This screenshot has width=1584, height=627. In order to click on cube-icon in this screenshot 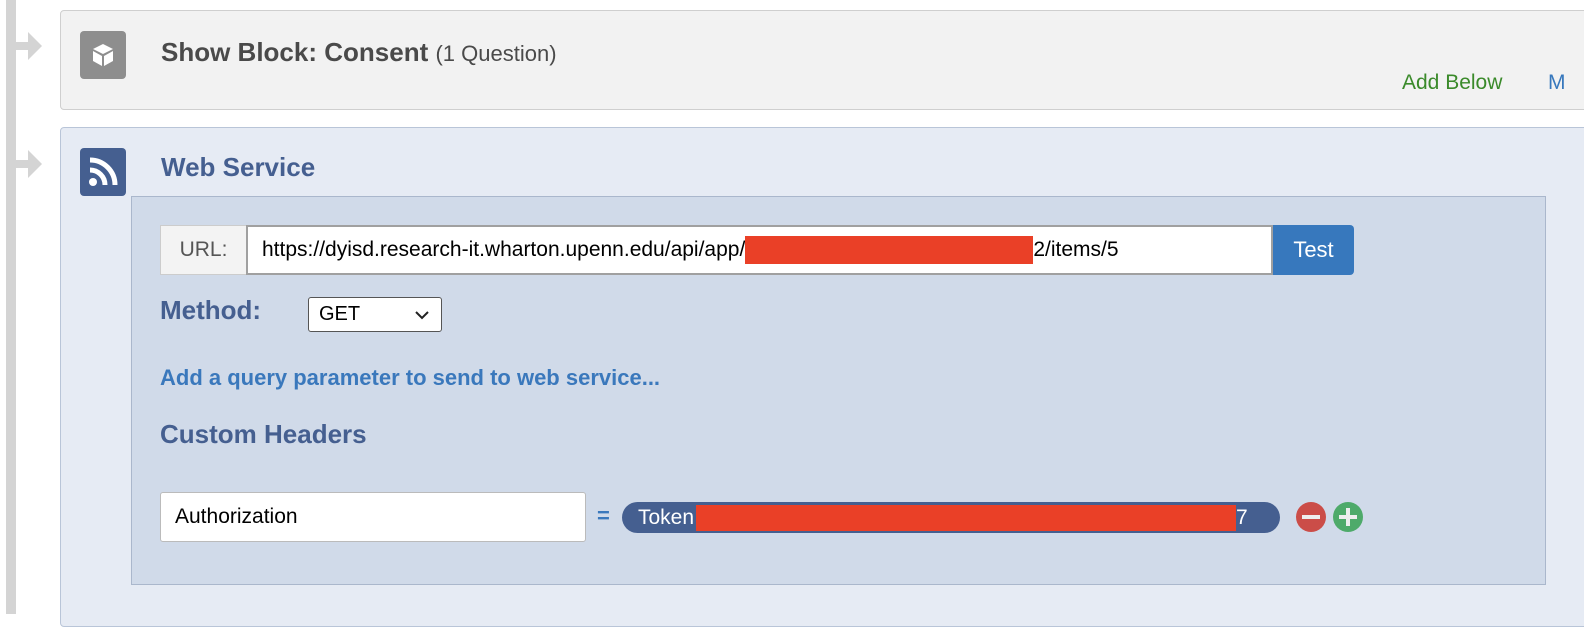, I will do `click(103, 55)`.